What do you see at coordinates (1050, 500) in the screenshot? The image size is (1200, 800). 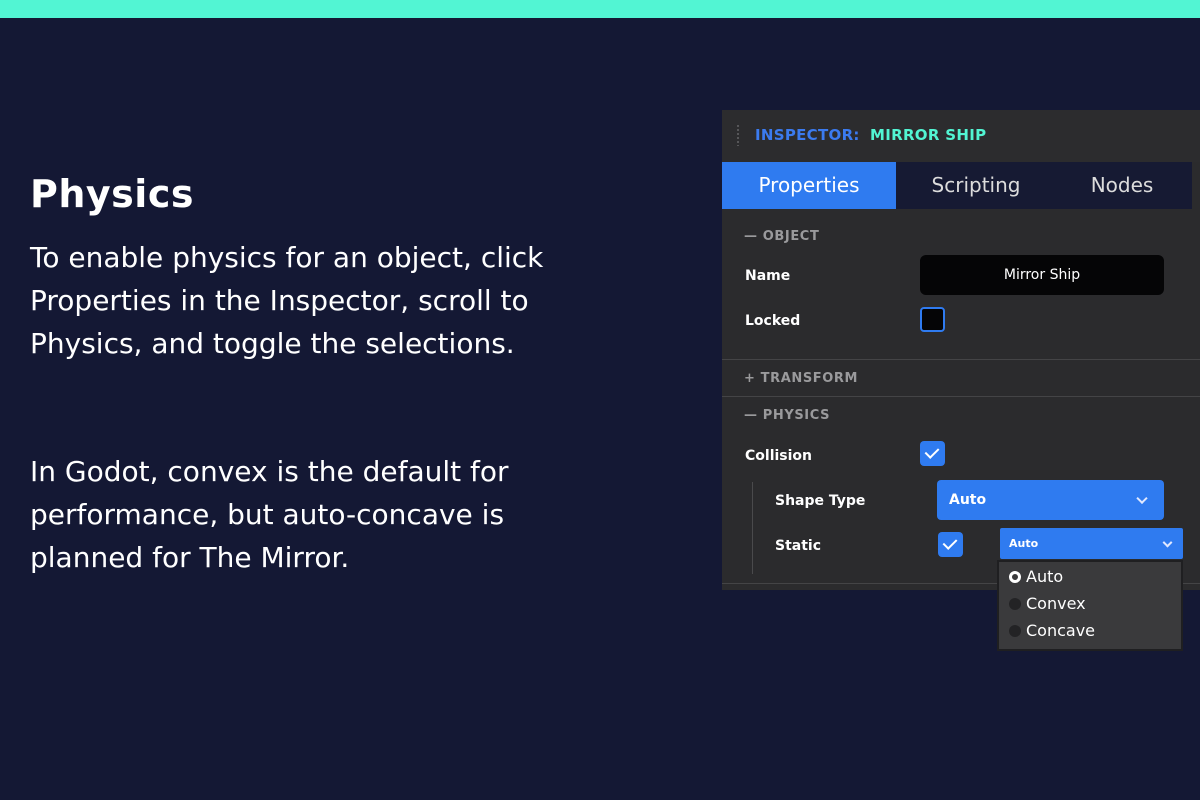 I see `shape-type-dropdown: Auto` at bounding box center [1050, 500].